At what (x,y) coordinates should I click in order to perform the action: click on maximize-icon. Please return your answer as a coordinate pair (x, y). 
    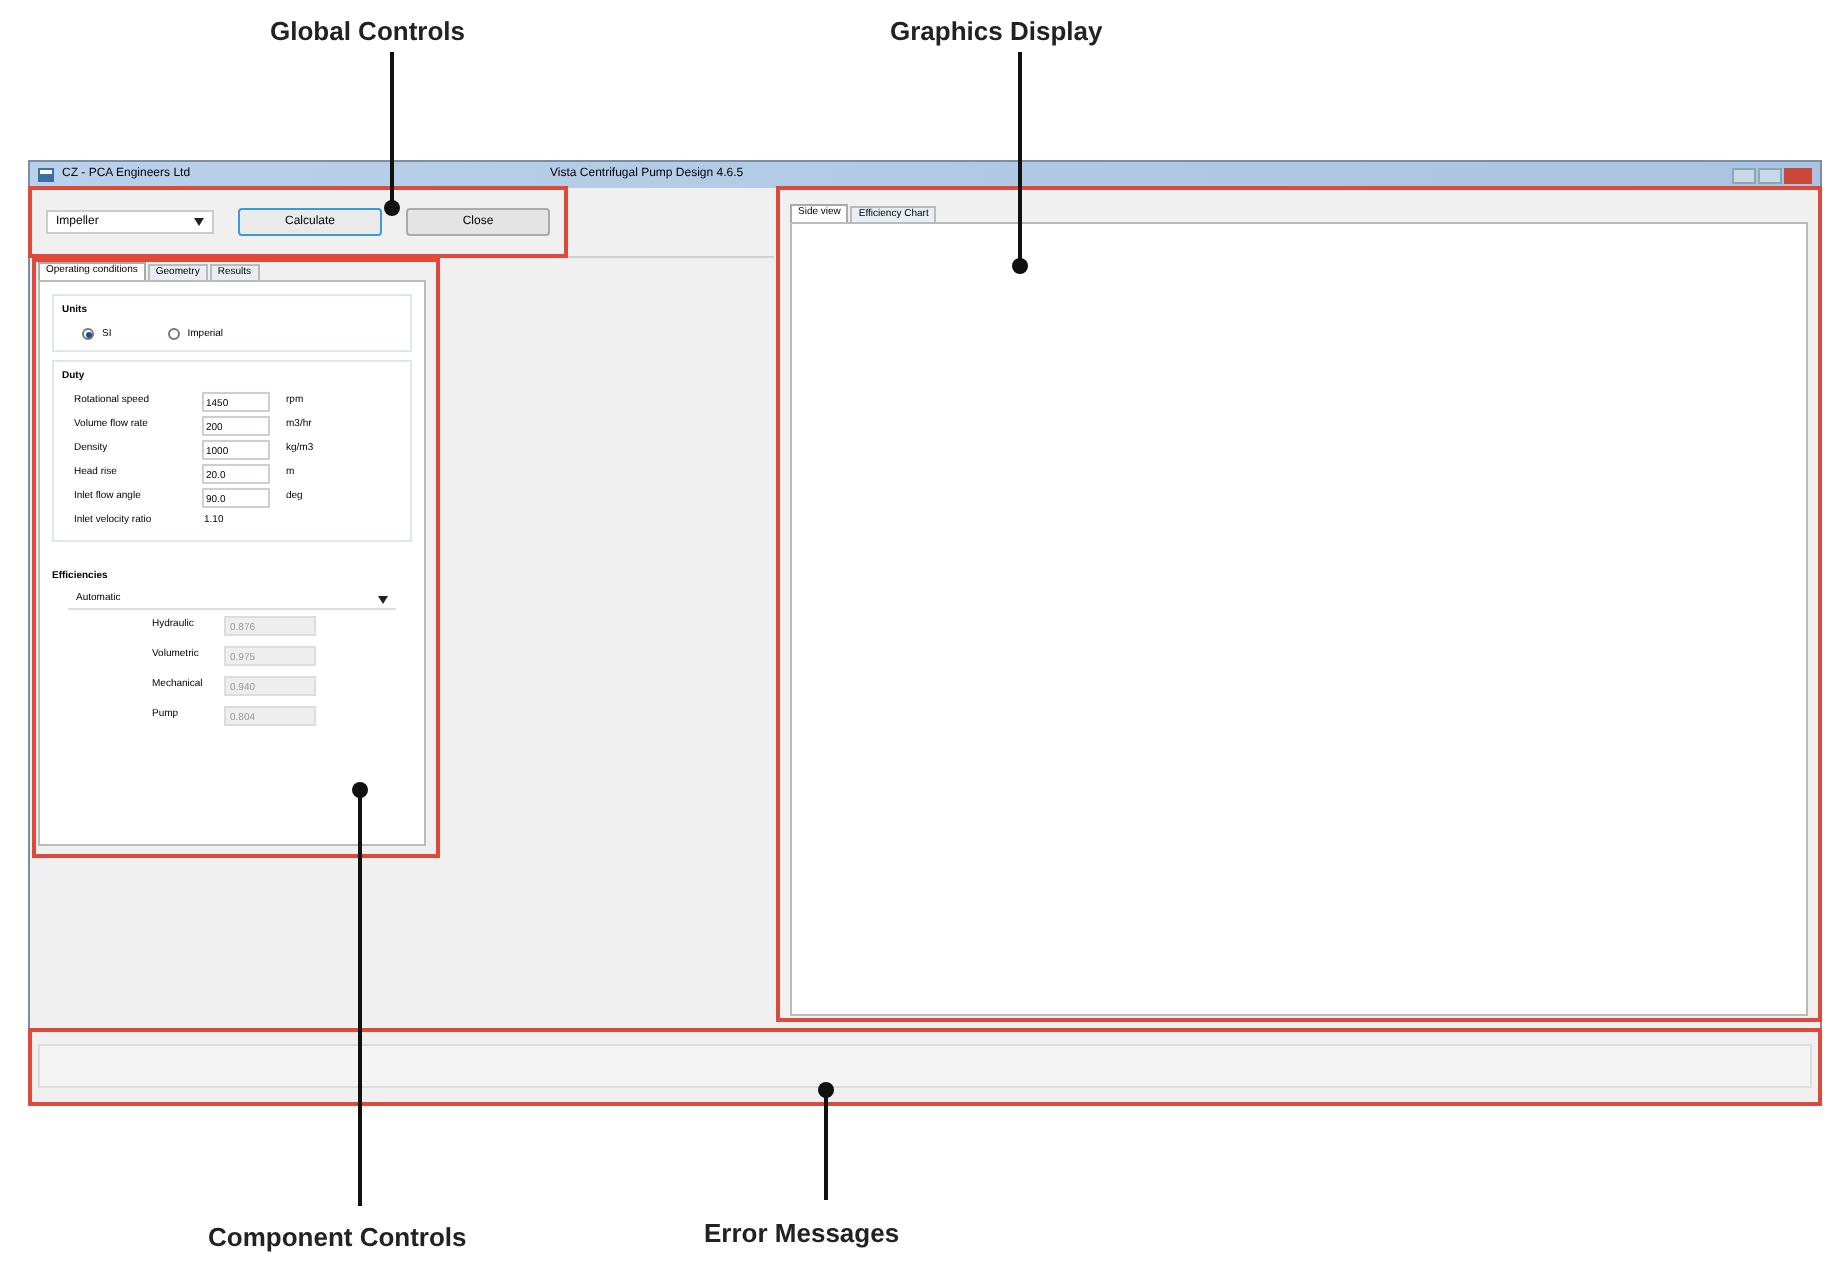
    Looking at the image, I should click on (1770, 175).